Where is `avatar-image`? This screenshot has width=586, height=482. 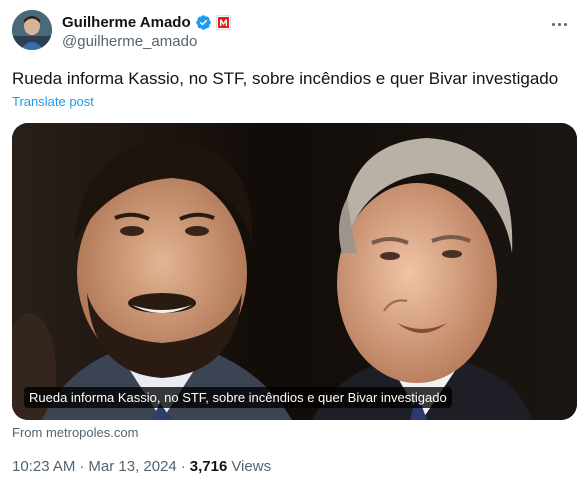
avatar-image is located at coordinates (32, 30).